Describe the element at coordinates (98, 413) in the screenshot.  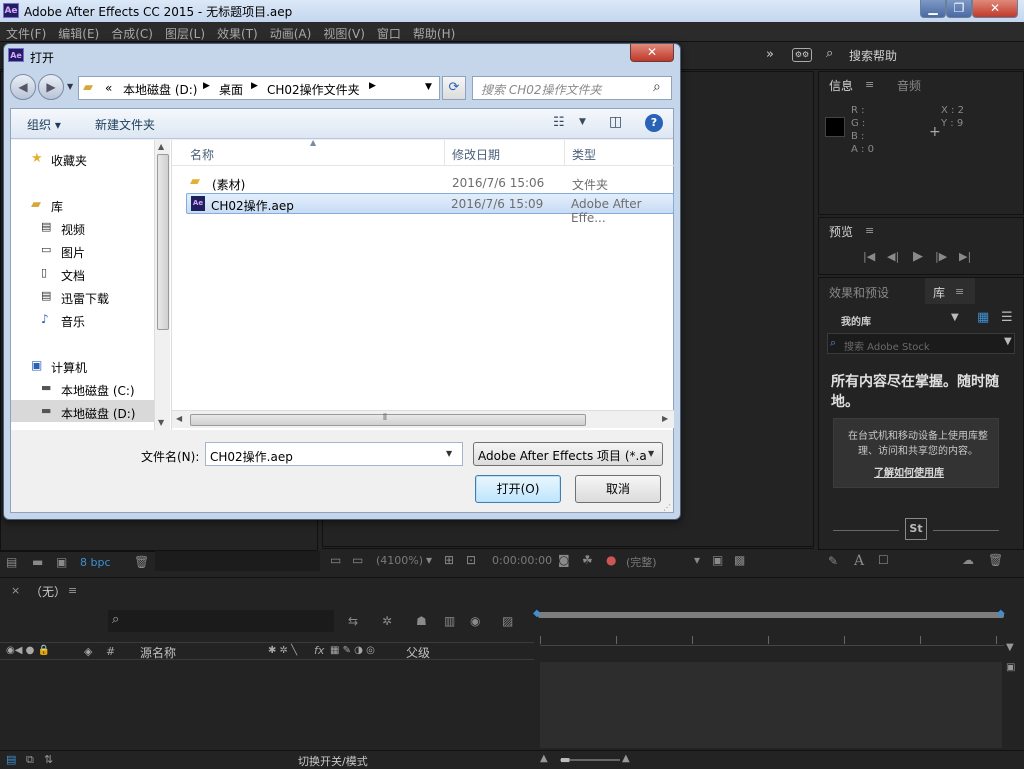
I see `nav-drive-d: 本地磁盘 (D:)` at that location.